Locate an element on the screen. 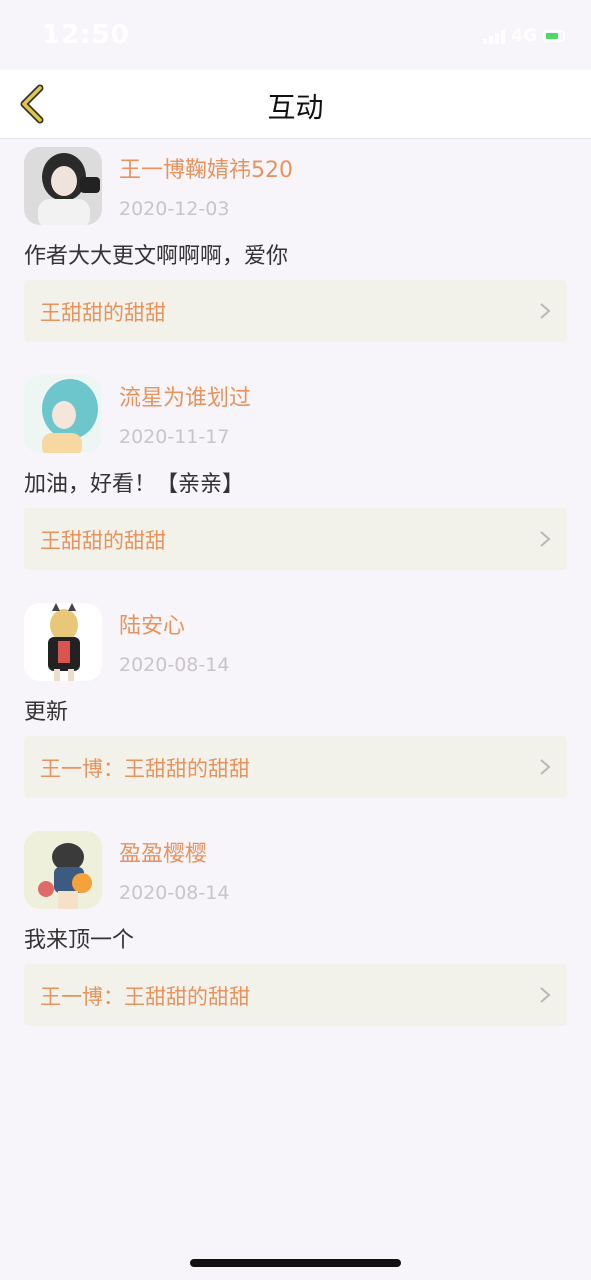 The image size is (591, 1280). battery-icon is located at coordinates (554, 36).